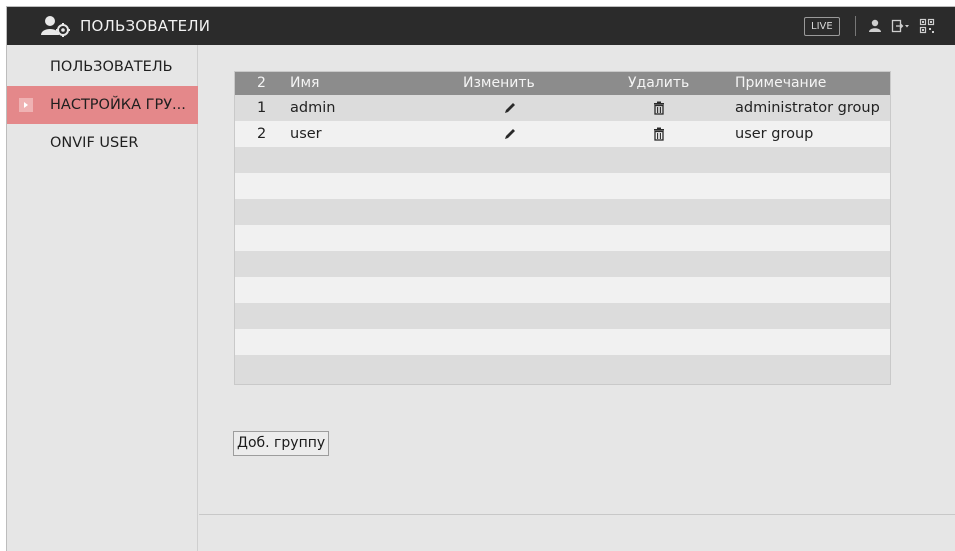 This screenshot has width=955, height=551. Describe the element at coordinates (875, 26) in the screenshot. I see `user-icon` at that location.